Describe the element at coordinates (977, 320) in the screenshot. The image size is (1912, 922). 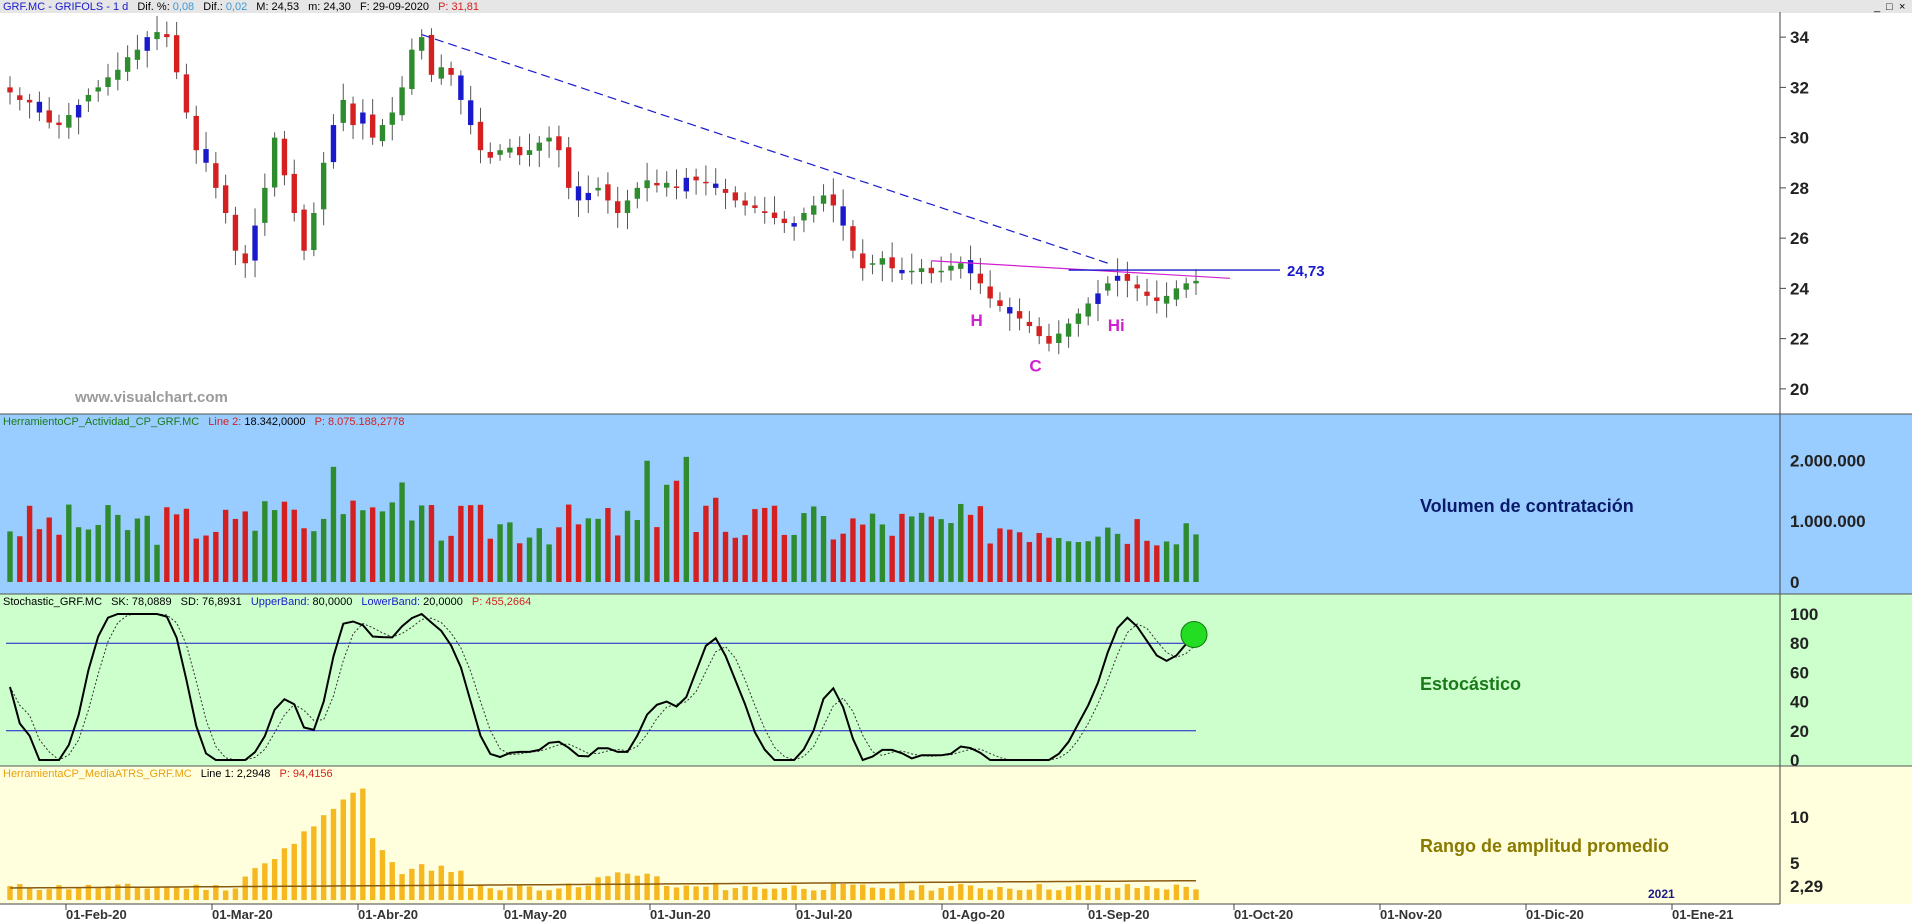
I see `pattern-label-h: H` at that location.